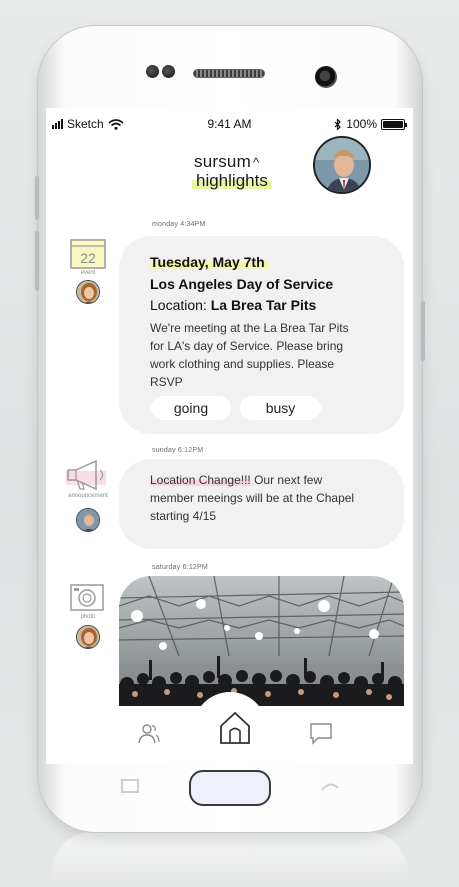  What do you see at coordinates (242, 284) in the screenshot?
I see `event-title: Los Angeles Day of Service` at bounding box center [242, 284].